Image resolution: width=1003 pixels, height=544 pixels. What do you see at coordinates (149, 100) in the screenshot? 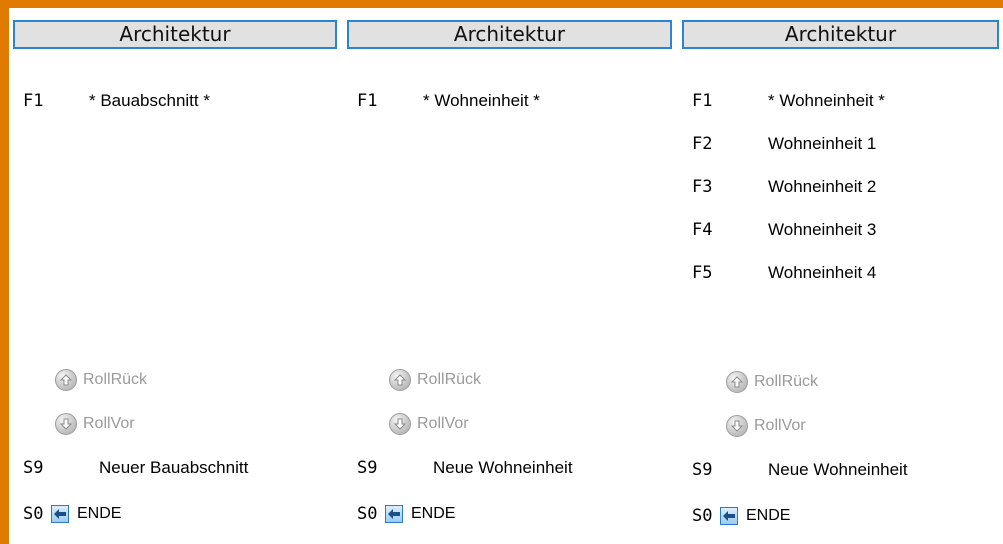
I see `menu-item-label: * Bauabschnitt *` at bounding box center [149, 100].